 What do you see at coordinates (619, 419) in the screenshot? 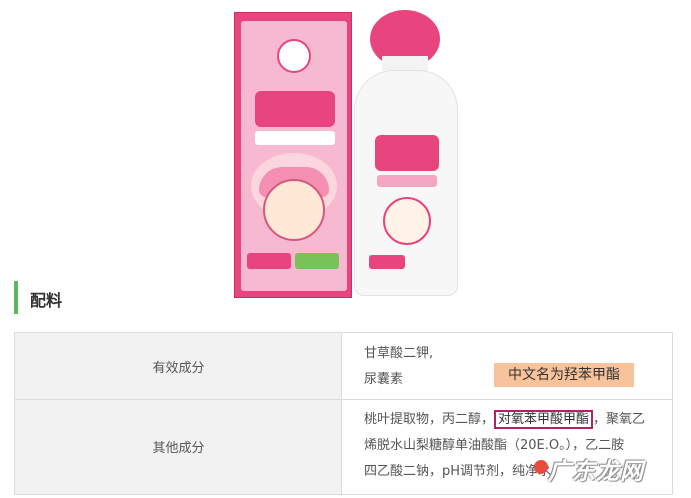
I see `ingredient-text: ，聚氧乙` at bounding box center [619, 419].